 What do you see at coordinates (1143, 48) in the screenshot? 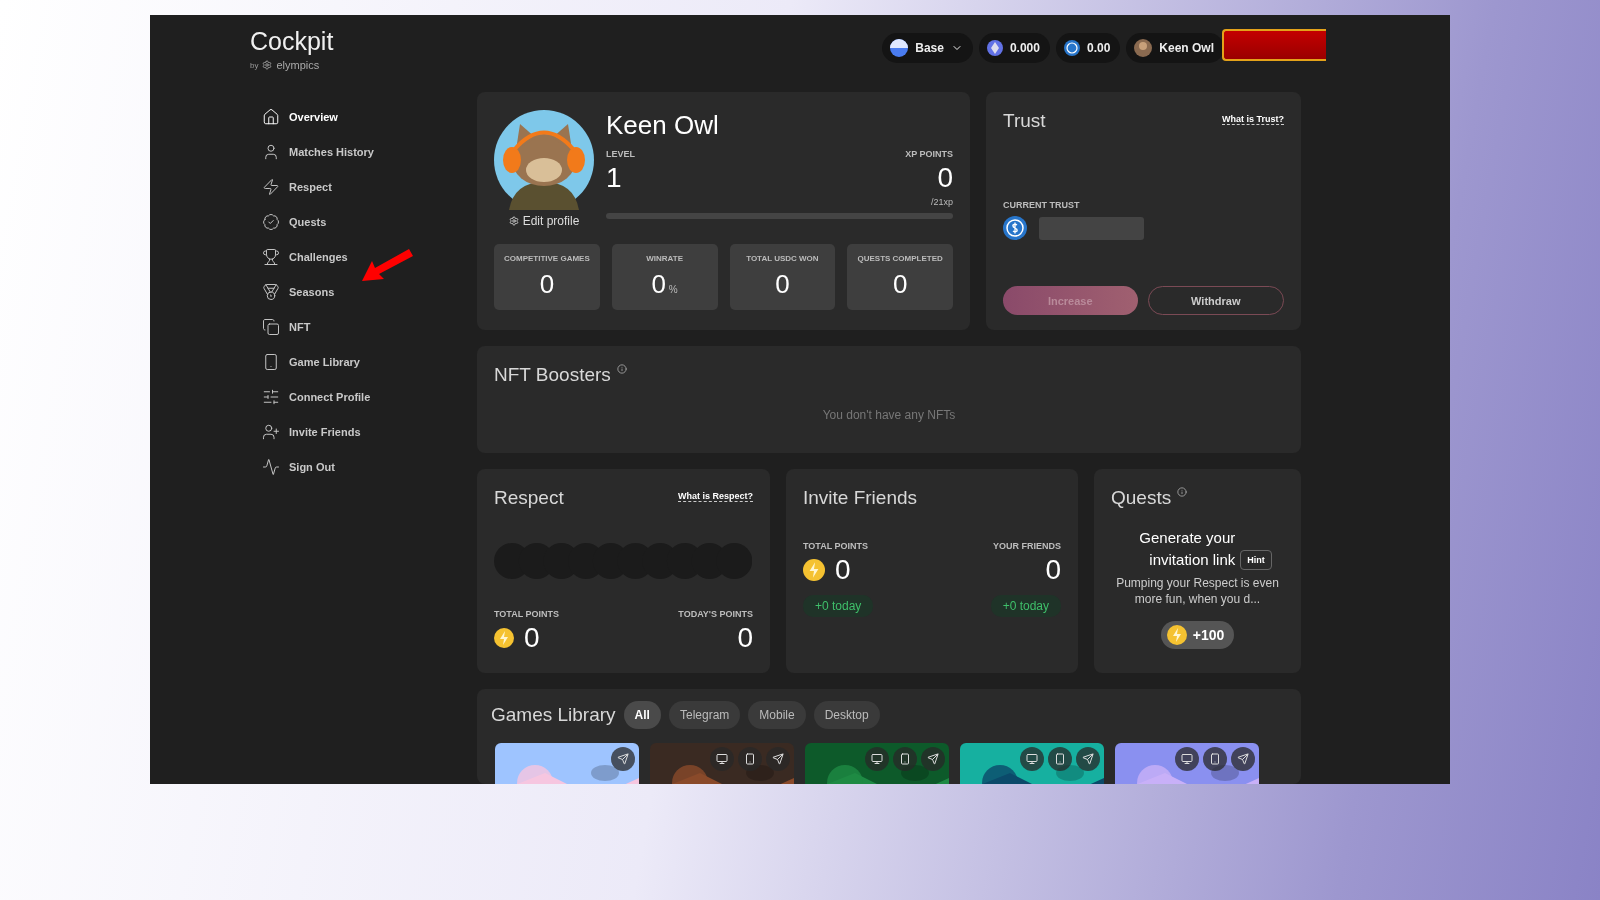
I see `avatar-icon` at bounding box center [1143, 48].